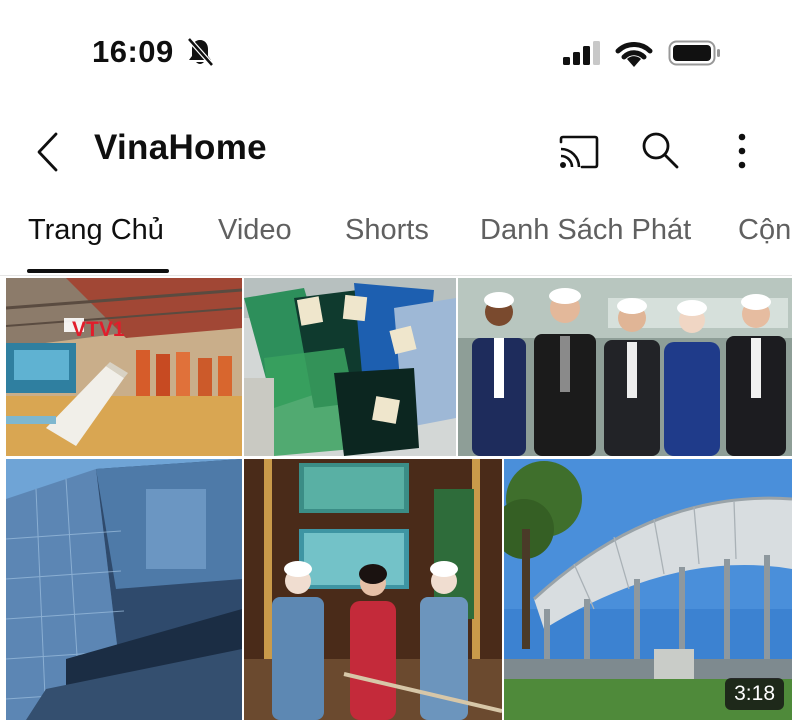 Image resolution: width=792 pixels, height=720 pixels. I want to click on grid-tile-team, so click(625, 367).